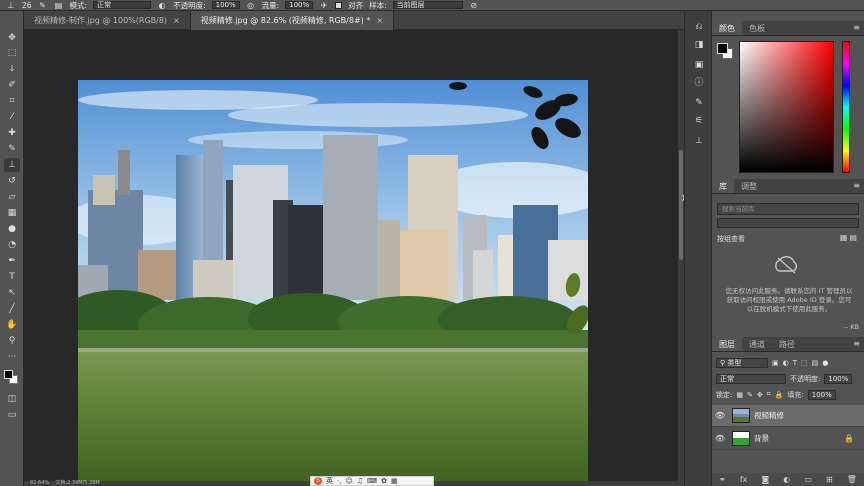 This screenshot has width=864, height=486. What do you see at coordinates (27, 5) in the screenshot?
I see `brush-size-value: 26` at bounding box center [27, 5].